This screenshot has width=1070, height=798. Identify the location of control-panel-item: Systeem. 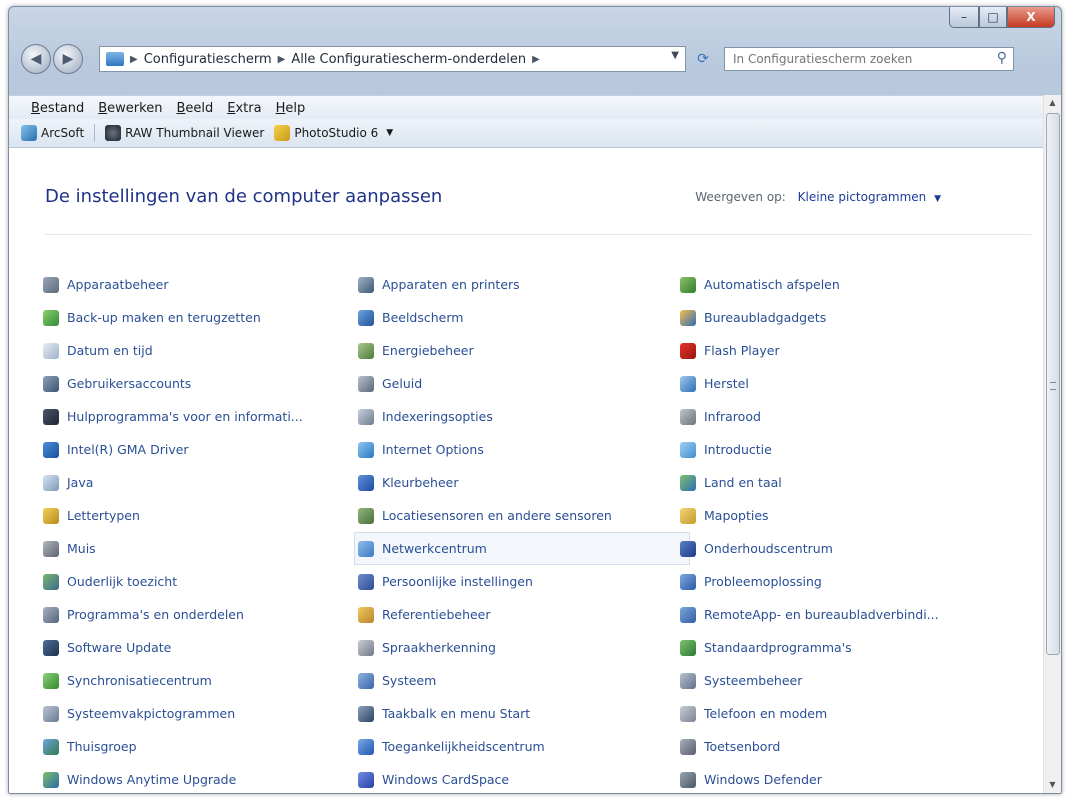
(519, 680).